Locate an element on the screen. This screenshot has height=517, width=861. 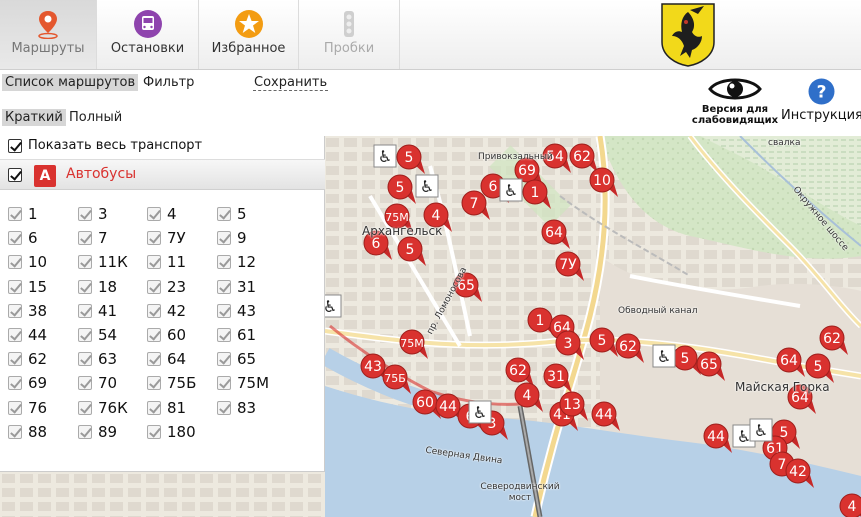
route-number: 69 is located at coordinates (37, 383).